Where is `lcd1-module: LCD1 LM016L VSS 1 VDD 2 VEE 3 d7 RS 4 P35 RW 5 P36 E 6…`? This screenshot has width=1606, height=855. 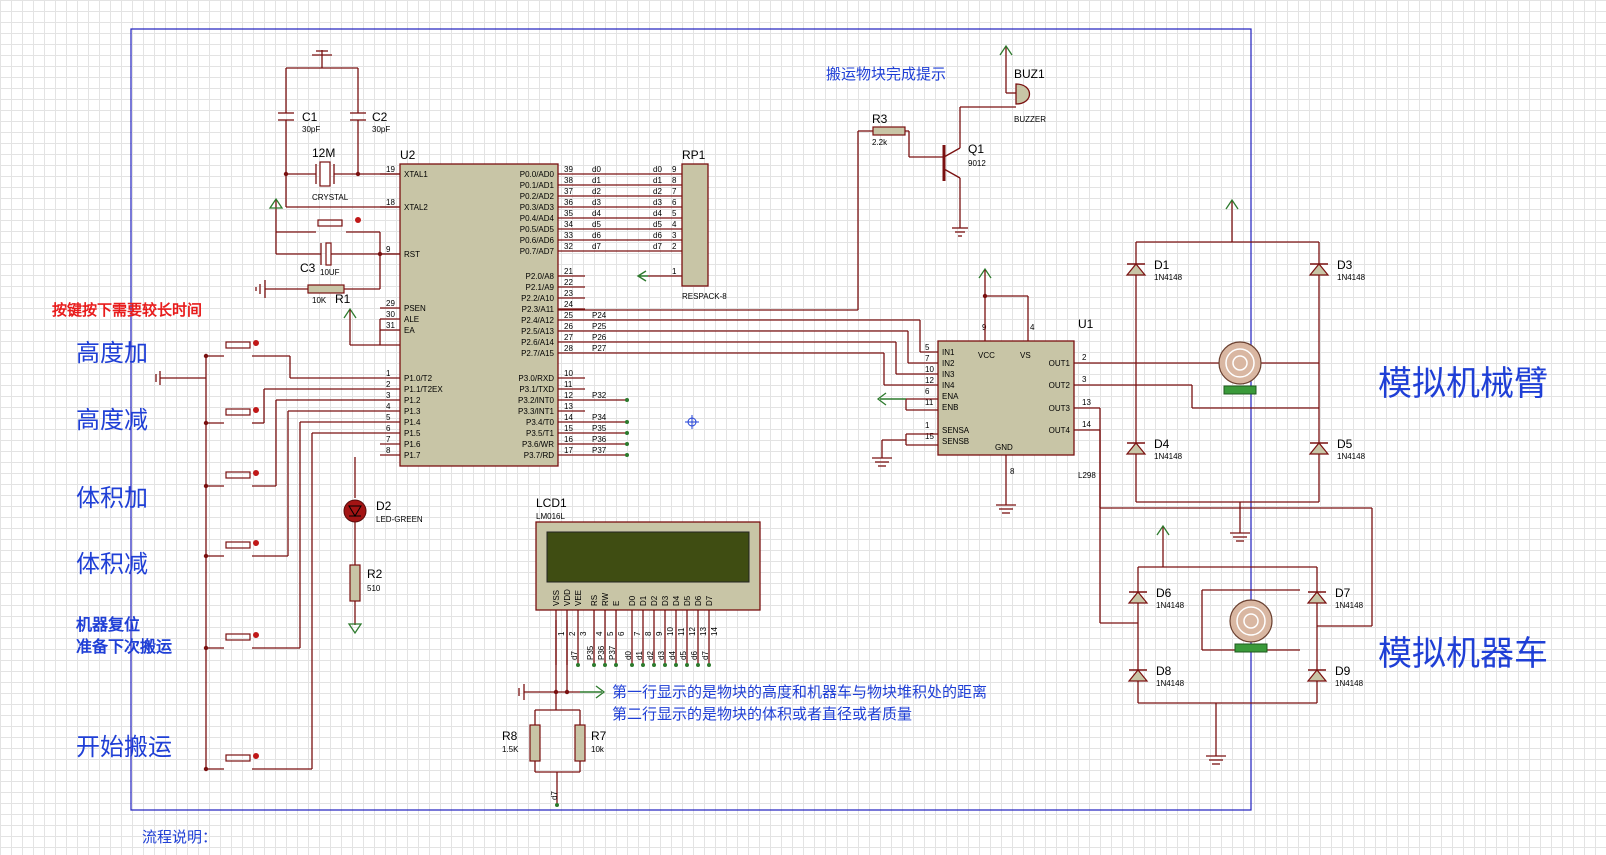
lcd1-module: LCD1 LM016L VSS 1 VDD 2 VEE 3 d7 RS 4 P35 RW 5 P36 E 6… is located at coordinates (631, 651).